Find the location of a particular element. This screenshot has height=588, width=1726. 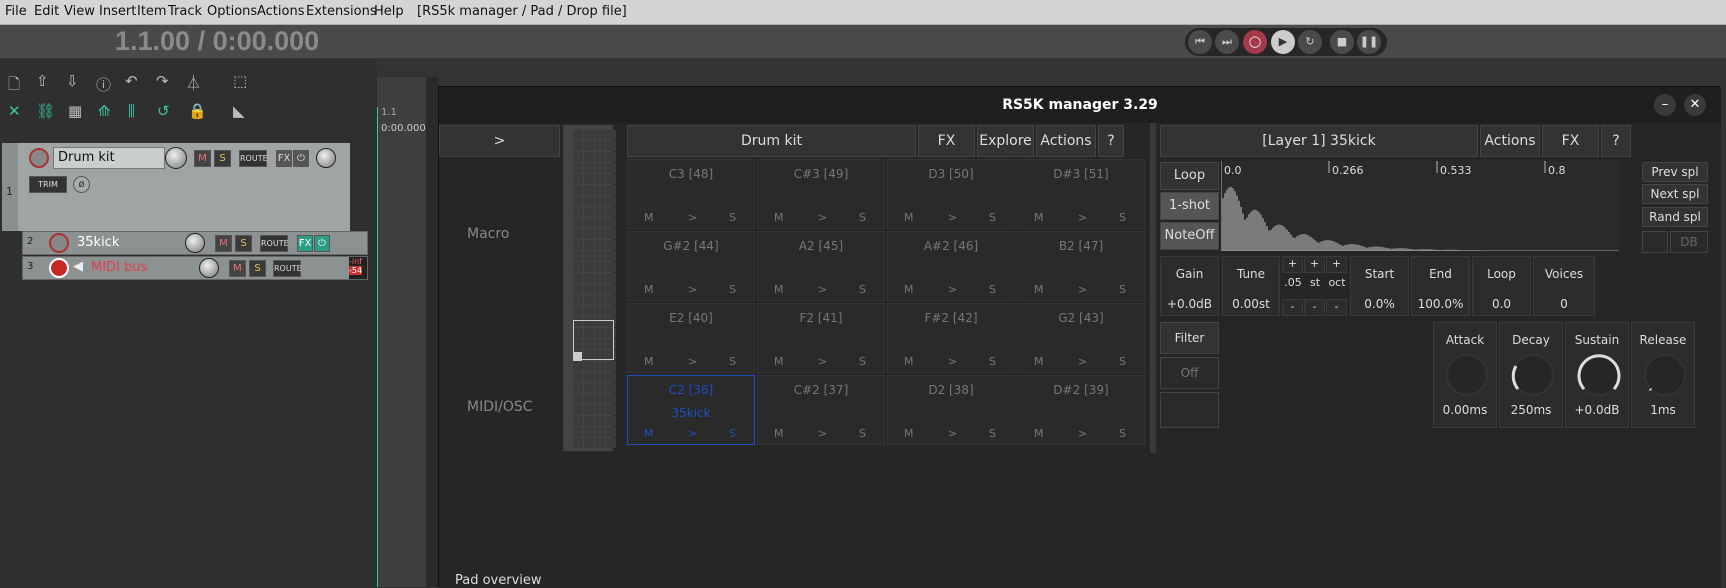

oneshot-mode-button: 1-shot is located at coordinates (1189, 206).